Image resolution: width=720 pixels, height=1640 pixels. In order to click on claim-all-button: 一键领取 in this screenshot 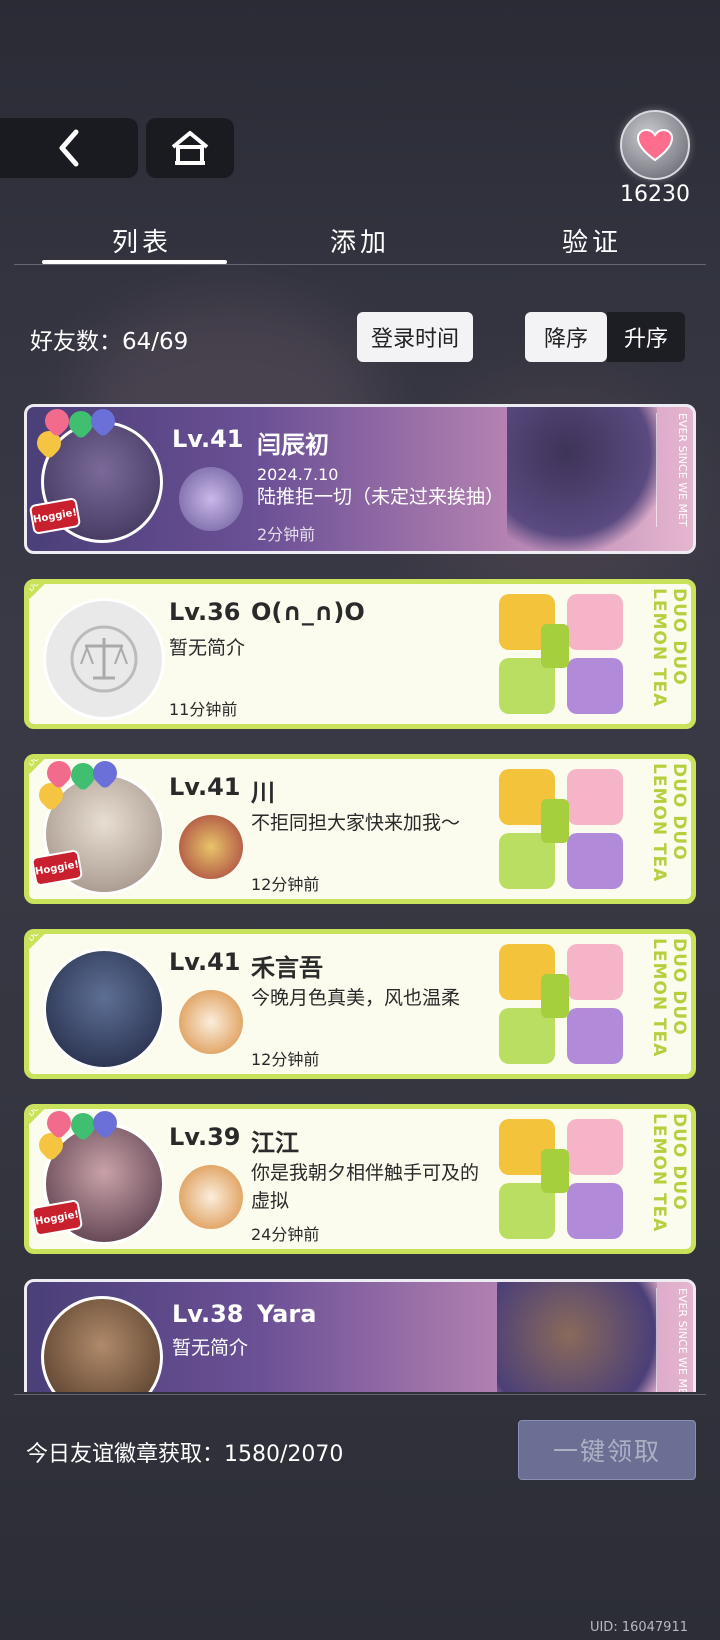, I will do `click(607, 1450)`.